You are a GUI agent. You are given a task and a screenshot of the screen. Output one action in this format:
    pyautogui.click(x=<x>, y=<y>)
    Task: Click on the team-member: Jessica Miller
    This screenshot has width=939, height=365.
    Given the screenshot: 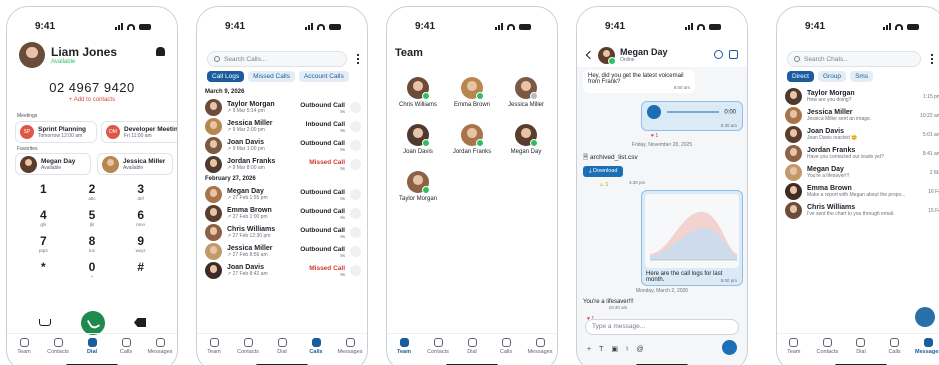 What is the action you would take?
    pyautogui.click(x=526, y=92)
    